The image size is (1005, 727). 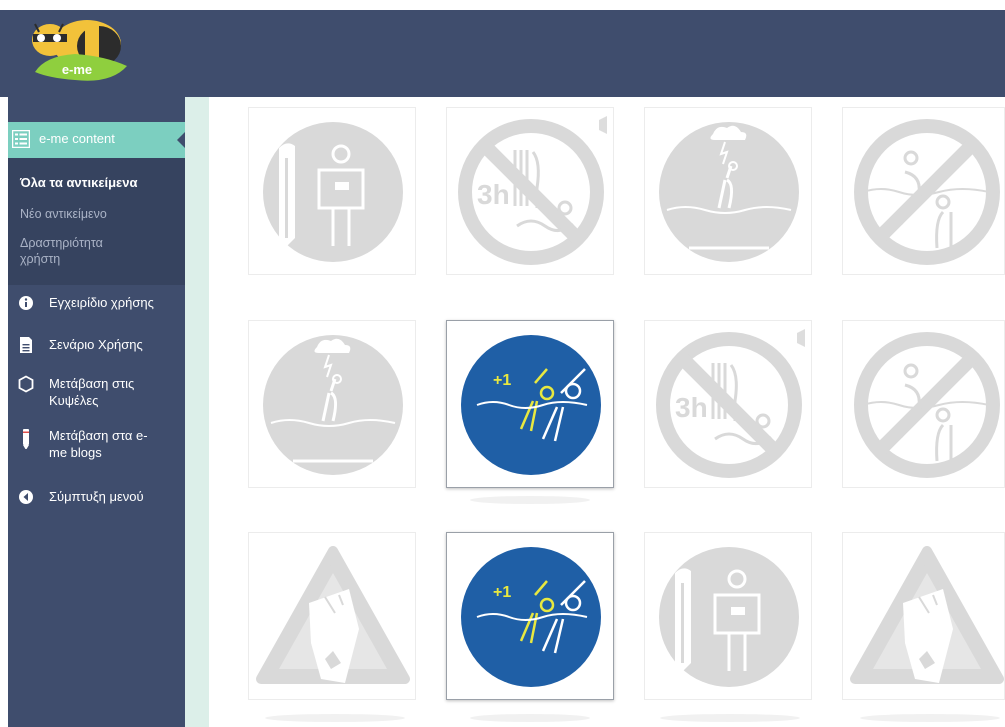 I want to click on collapse-arrow-icon, so click(x=26, y=497).